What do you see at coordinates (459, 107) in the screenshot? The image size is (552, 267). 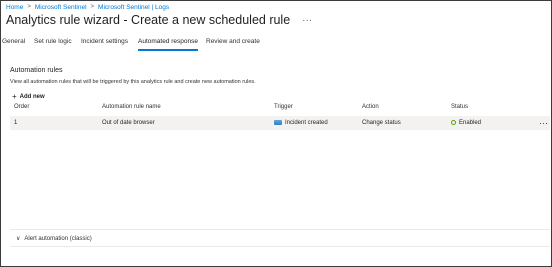 I see `column-header-status: Status` at bounding box center [459, 107].